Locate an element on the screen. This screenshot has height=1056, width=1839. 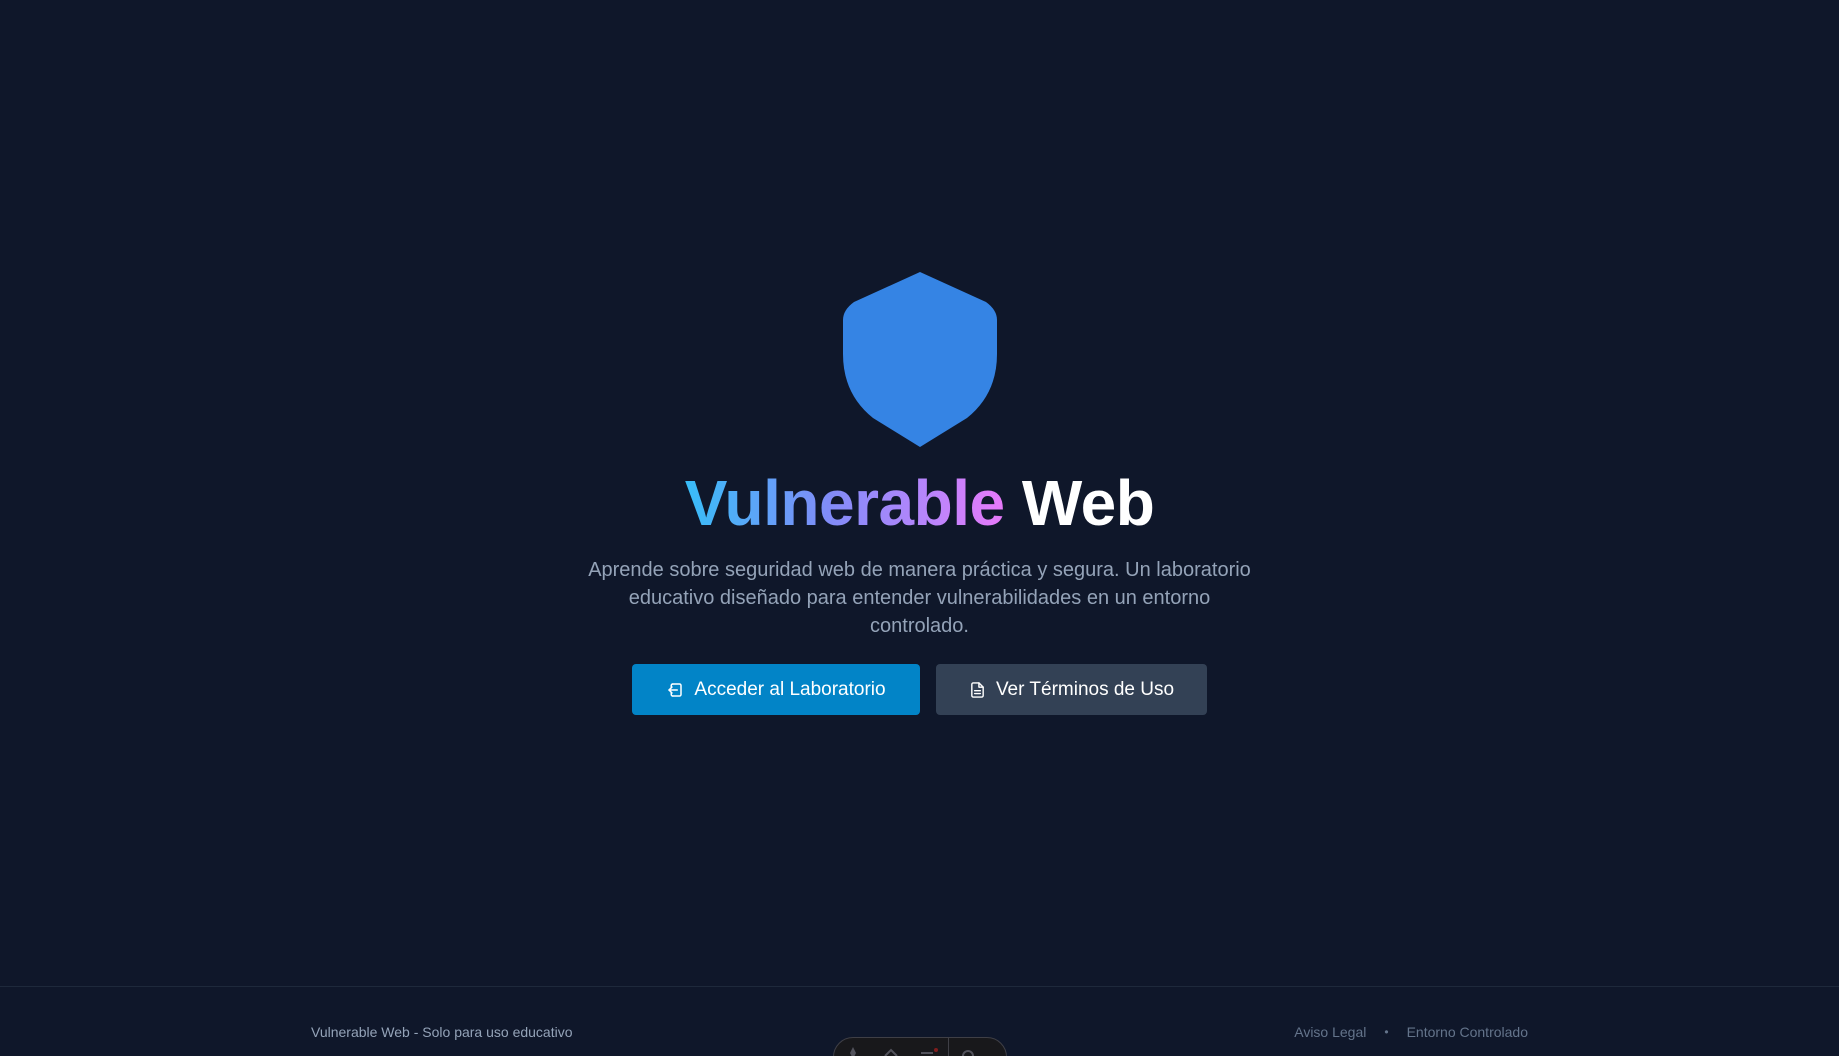
legal-notice-link: Aviso Legal is located at coordinates (1330, 1032).